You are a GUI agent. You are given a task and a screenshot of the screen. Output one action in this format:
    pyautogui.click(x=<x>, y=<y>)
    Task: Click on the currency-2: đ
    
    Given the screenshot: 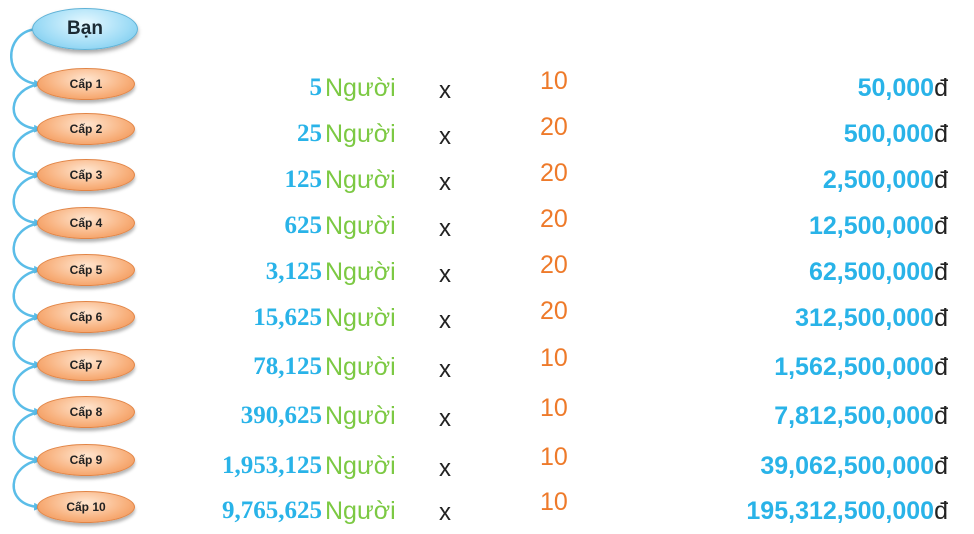 What is the action you would take?
    pyautogui.click(x=941, y=134)
    